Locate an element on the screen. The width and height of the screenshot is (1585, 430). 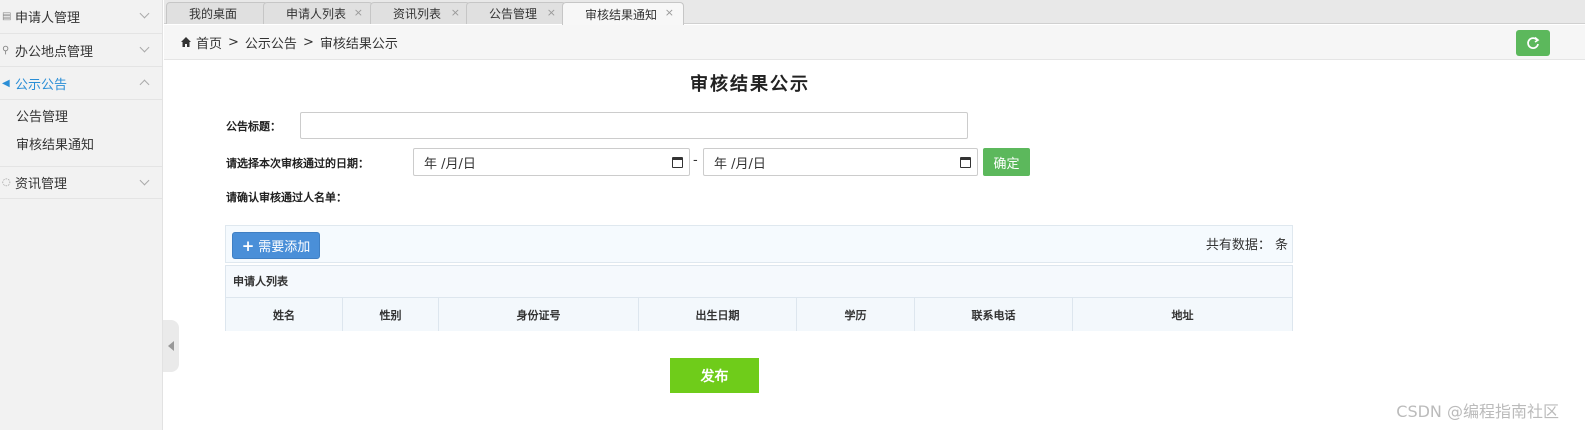
location-pin-icon: ⚲ is located at coordinates (6, 50).